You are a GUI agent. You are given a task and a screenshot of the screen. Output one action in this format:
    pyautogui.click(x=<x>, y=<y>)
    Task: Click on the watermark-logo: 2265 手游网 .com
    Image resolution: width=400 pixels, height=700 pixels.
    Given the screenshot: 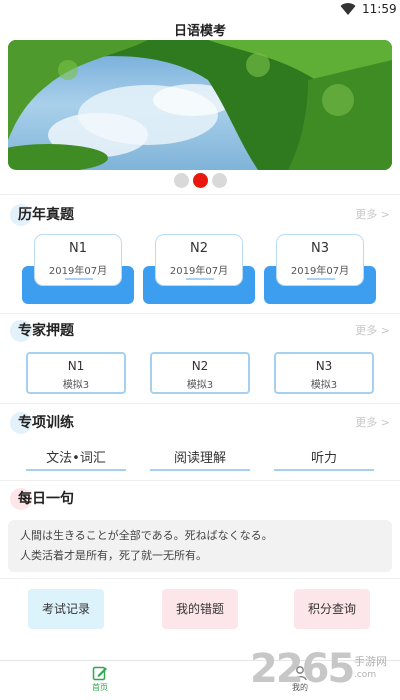 What is the action you would take?
    pyautogui.click(x=325, y=673)
    